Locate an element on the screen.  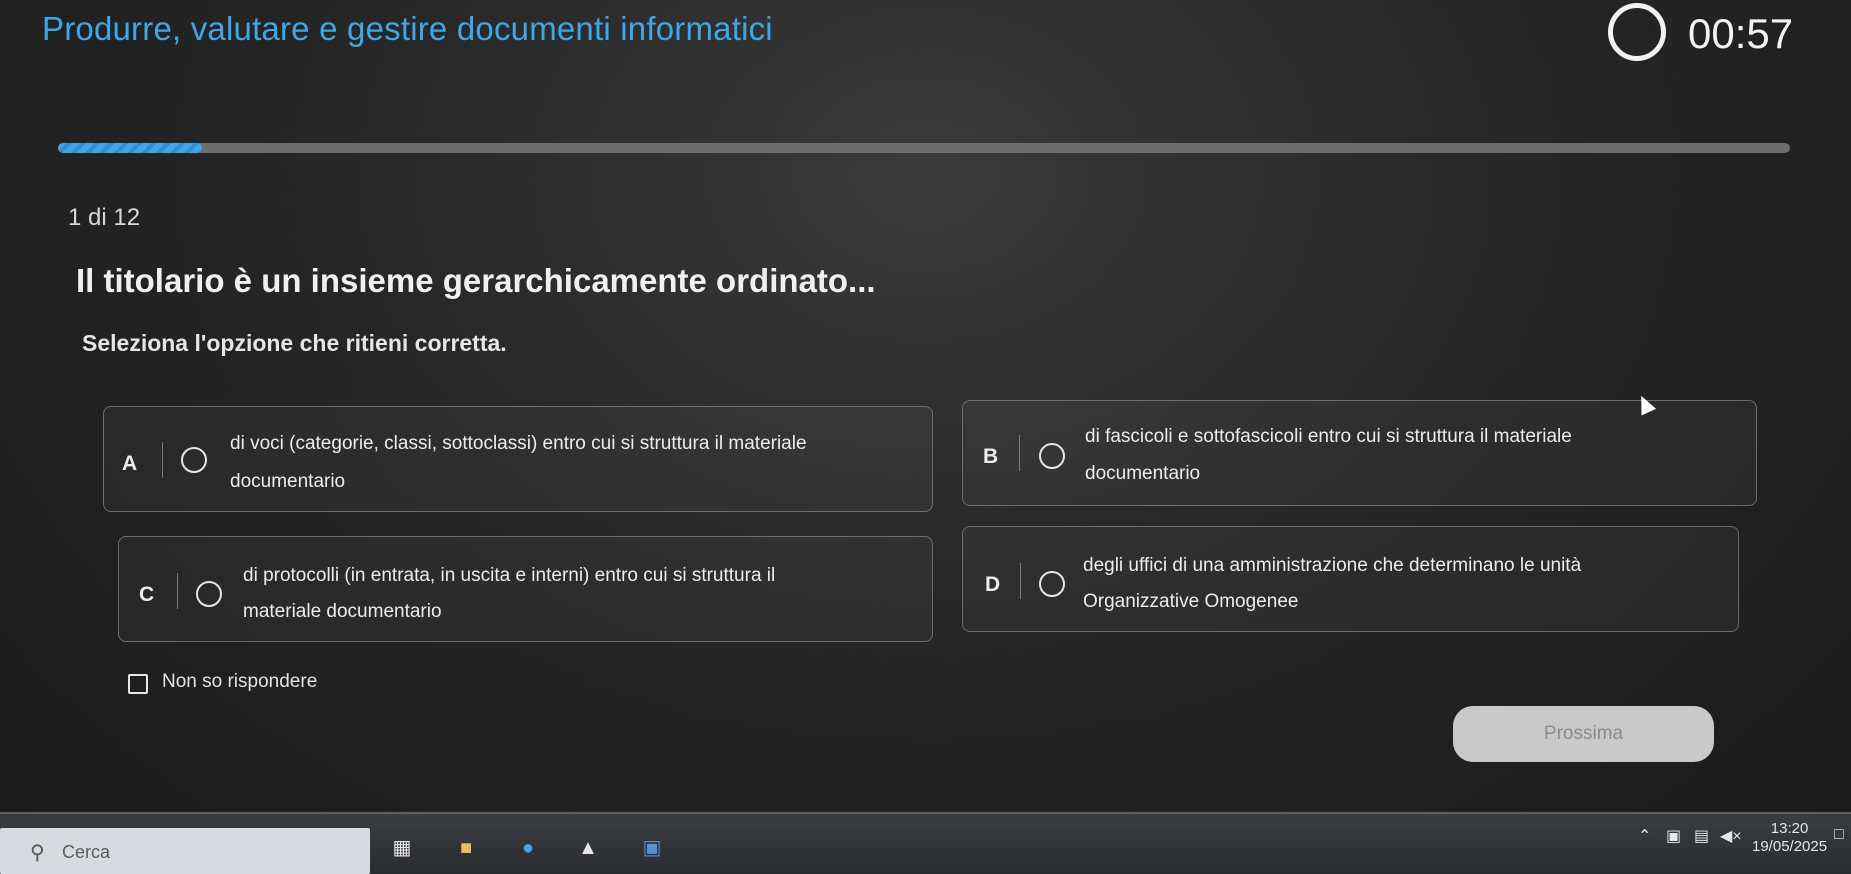
edge-icon: ● is located at coordinates (528, 848).